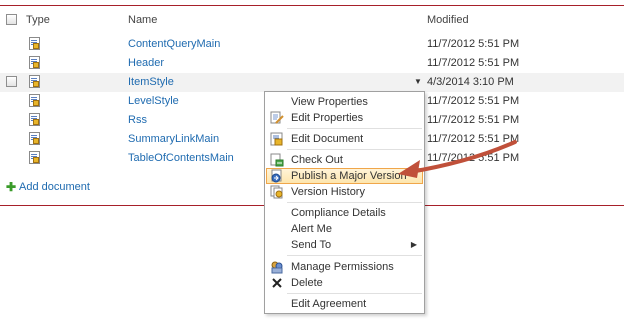  Describe the element at coordinates (329, 102) in the screenshot. I see `menu-item-label: View Properties` at that location.